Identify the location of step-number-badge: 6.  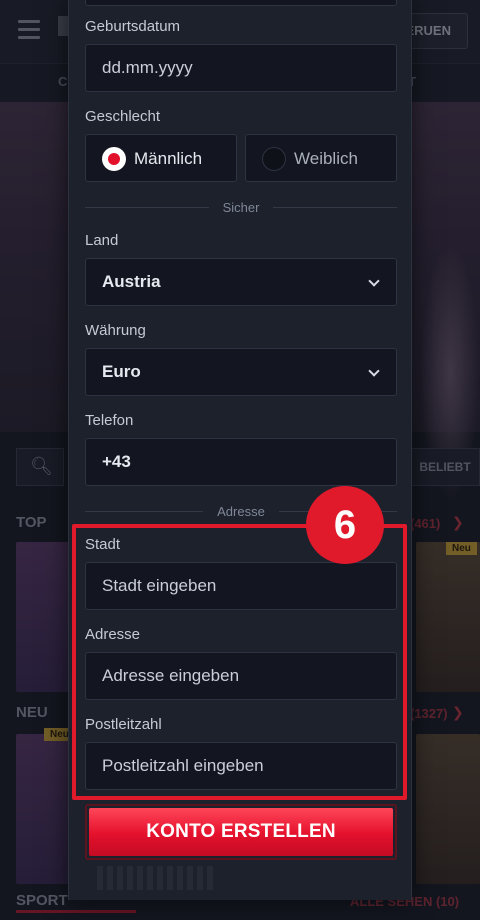
(345, 525).